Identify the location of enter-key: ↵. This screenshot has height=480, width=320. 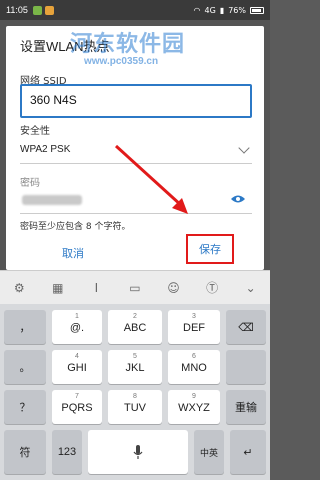
(248, 452).